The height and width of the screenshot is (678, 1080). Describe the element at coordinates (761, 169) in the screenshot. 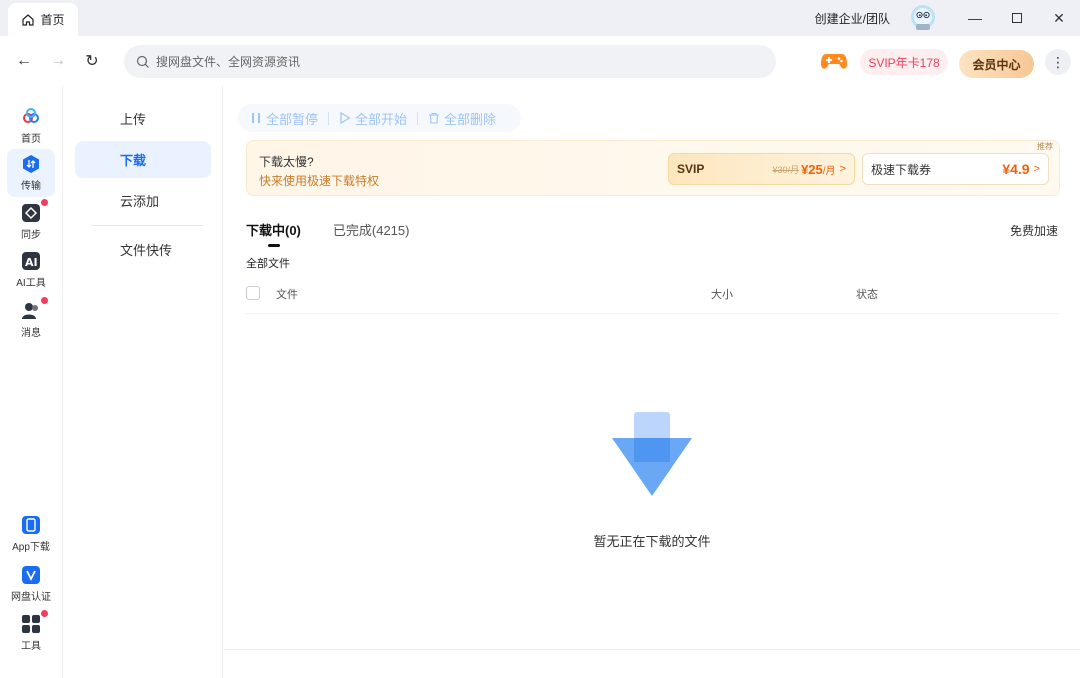

I see `svip-offer-button: SVIP ¥30/月 ¥25 /月 >` at that location.